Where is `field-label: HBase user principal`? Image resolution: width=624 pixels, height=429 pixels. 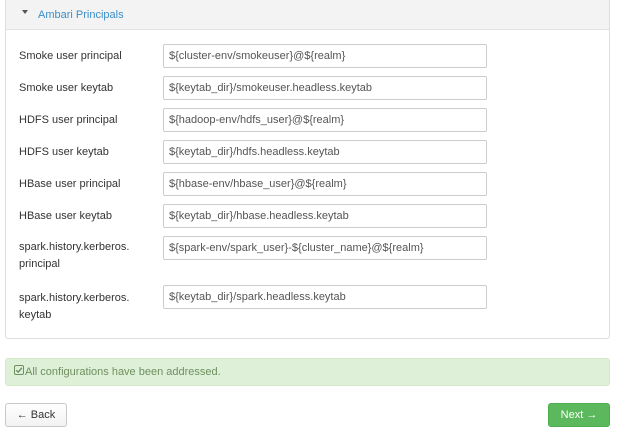
field-label: HBase user principal is located at coordinates (70, 184).